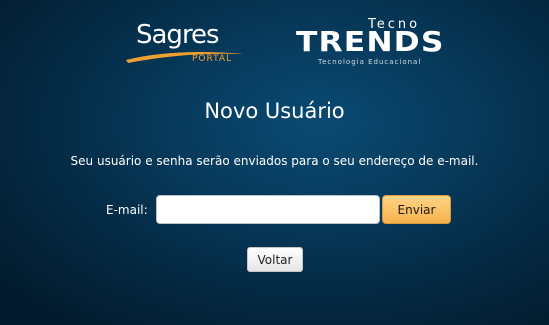  Describe the element at coordinates (370, 62) in the screenshot. I see `tecnotrends-logo-subtitle: Tecnologia Educacional` at that location.